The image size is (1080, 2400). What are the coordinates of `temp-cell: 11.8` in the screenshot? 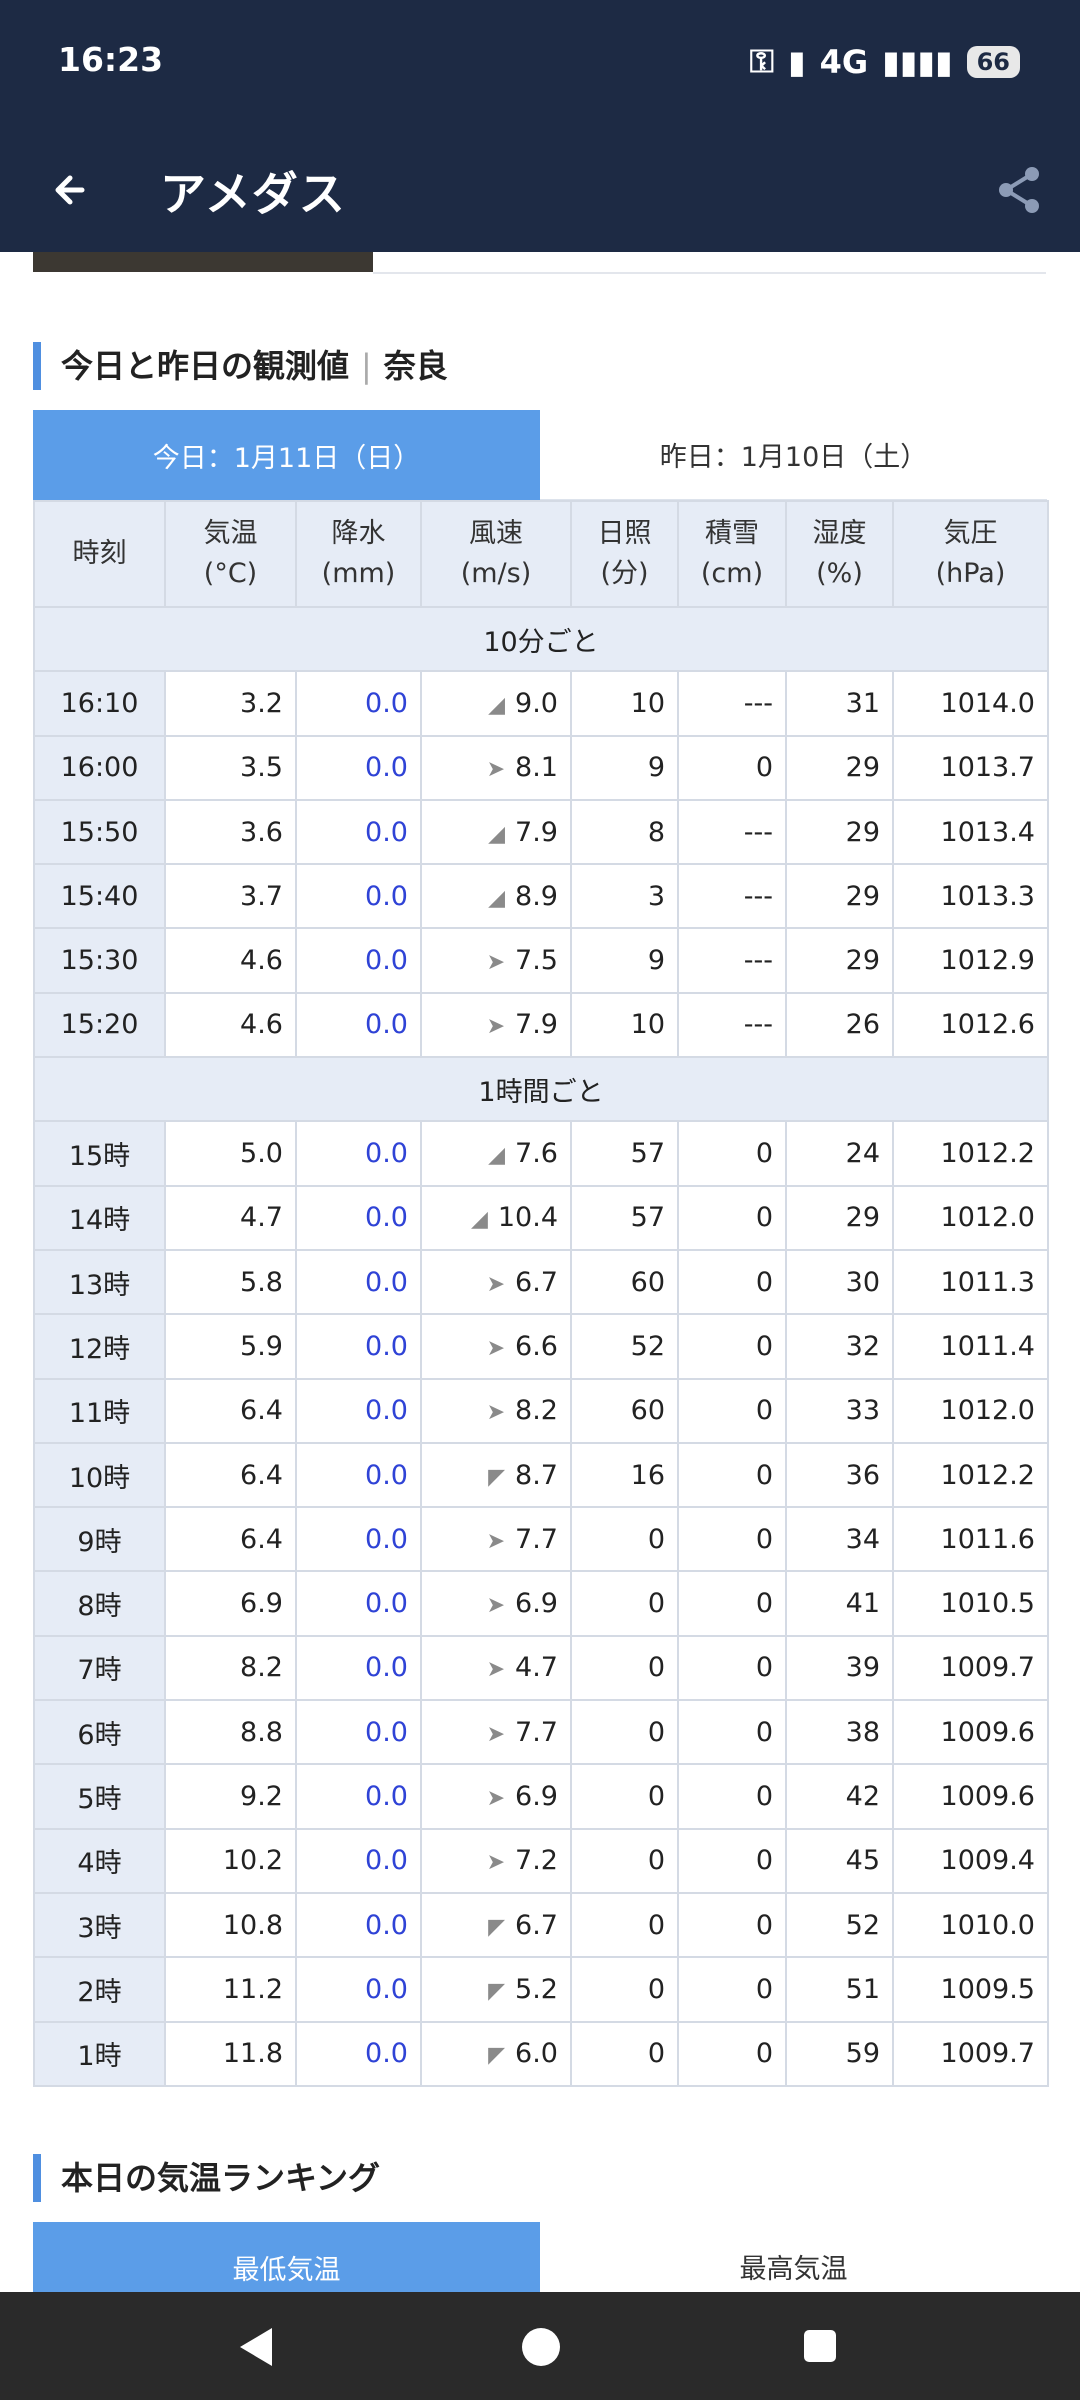 It's located at (230, 2053).